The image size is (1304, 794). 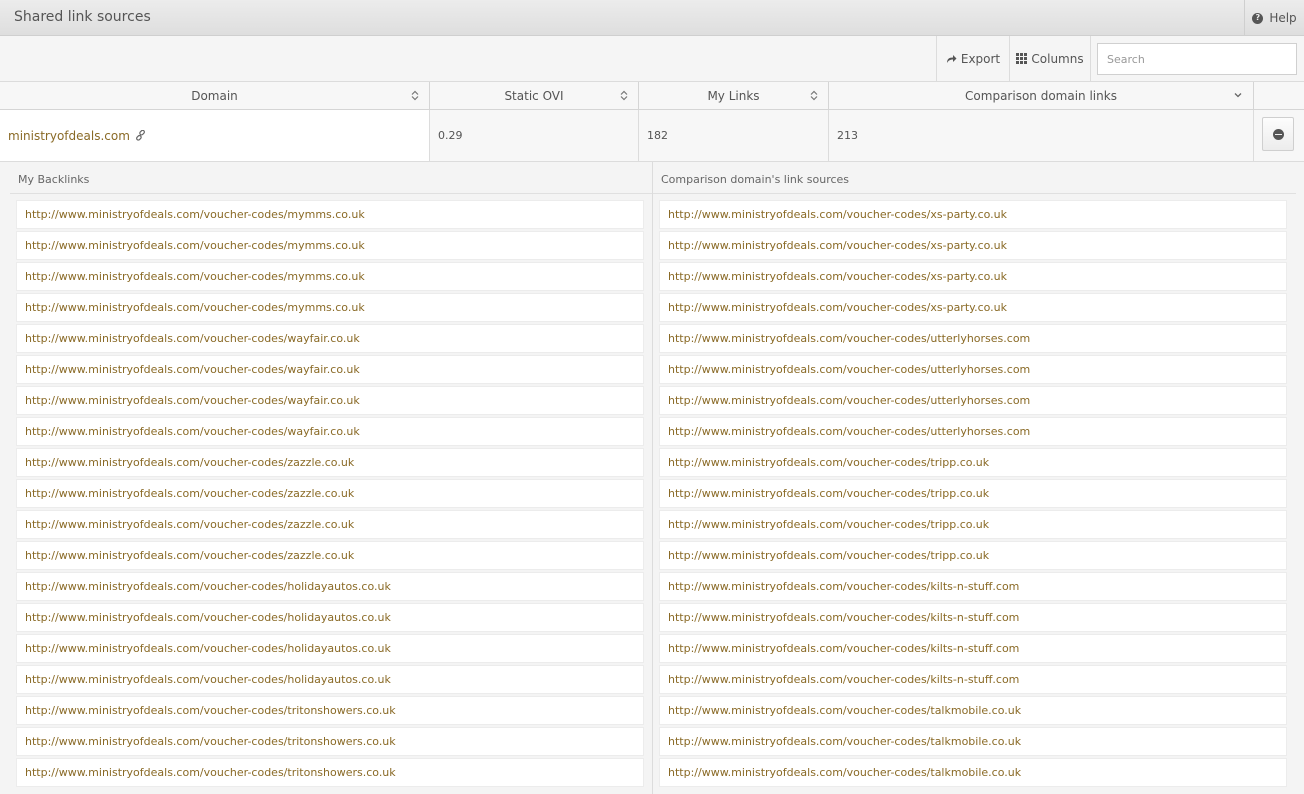 I want to click on sort-icon, so click(x=814, y=95).